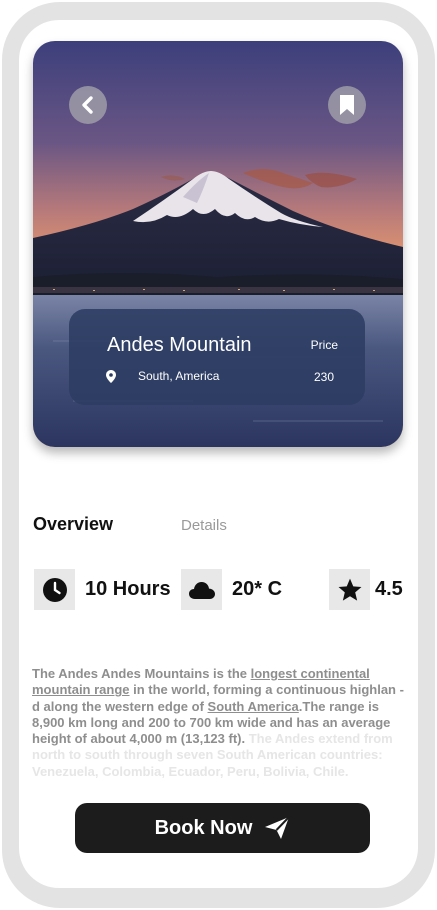  I want to click on price-value: 230, so click(323, 377).